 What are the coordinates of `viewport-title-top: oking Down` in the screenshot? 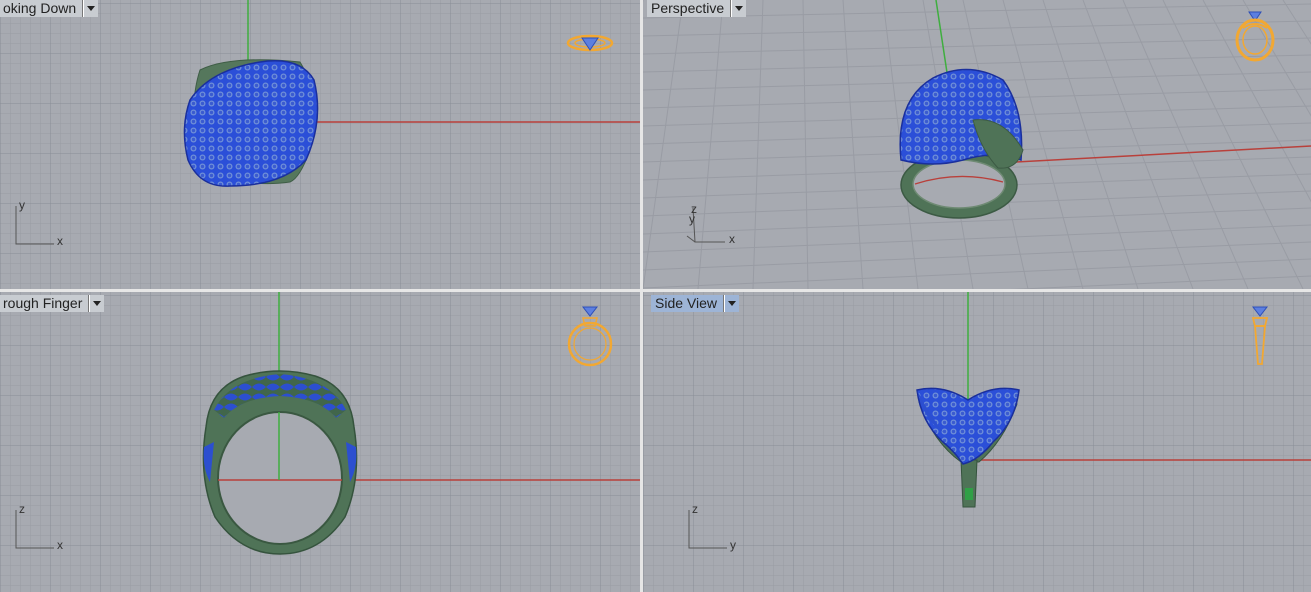 It's located at (49, 8).